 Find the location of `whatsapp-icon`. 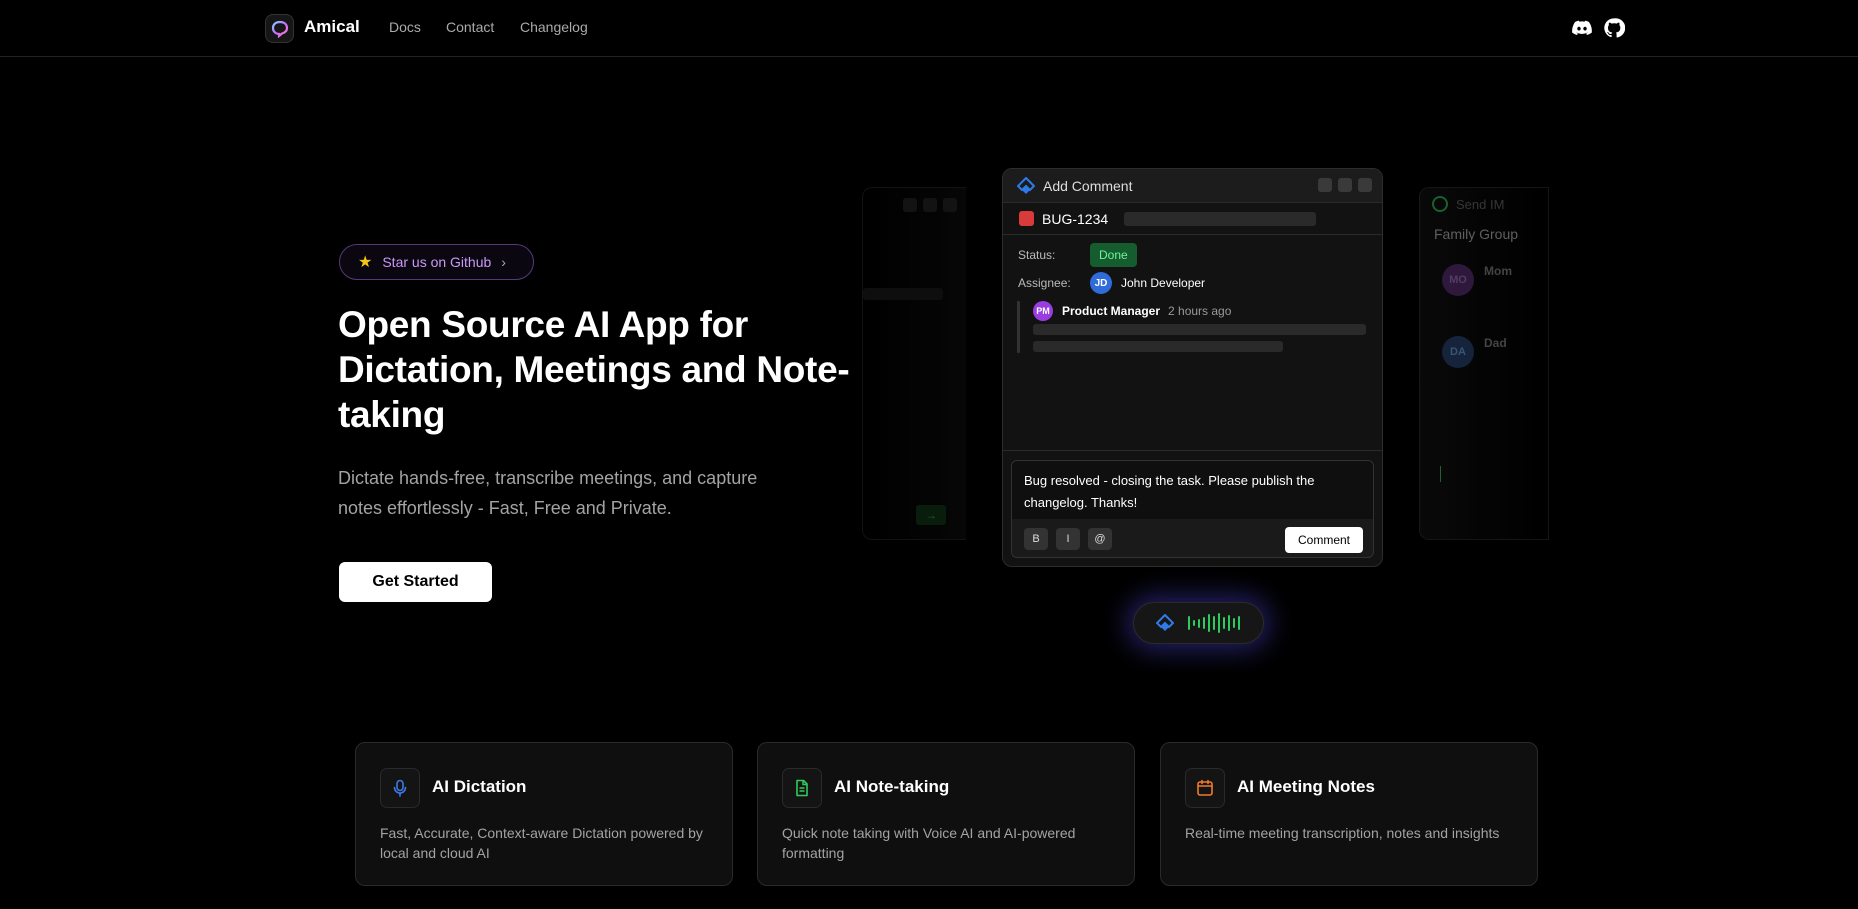

whatsapp-icon is located at coordinates (1440, 204).